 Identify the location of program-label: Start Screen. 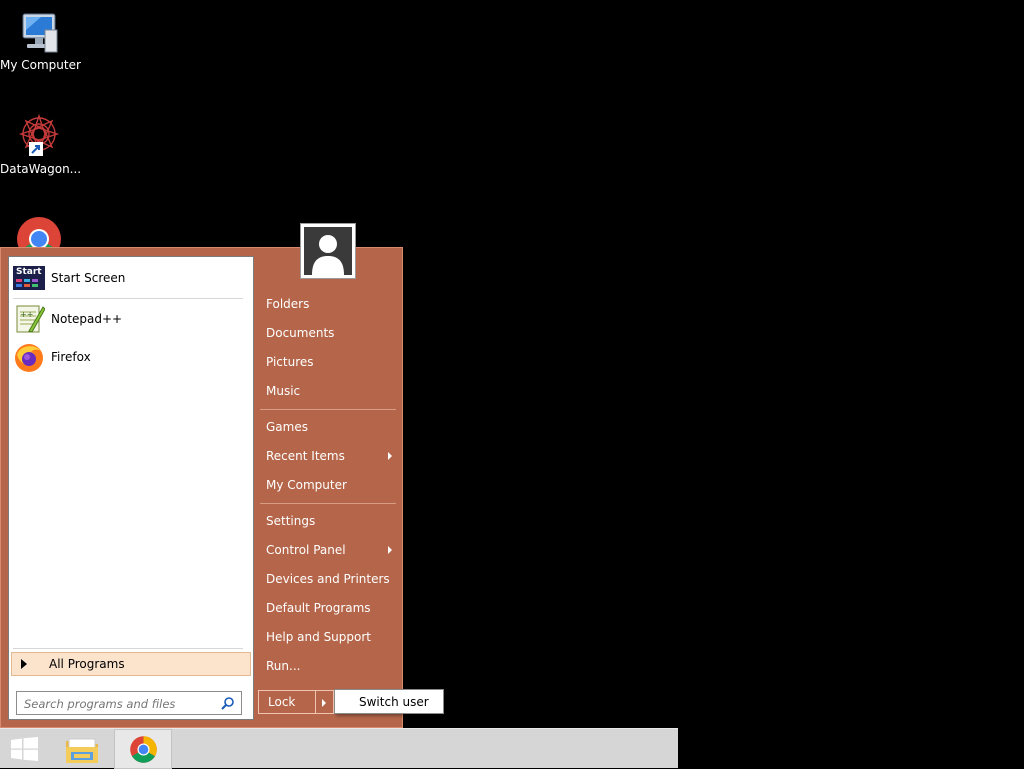
(88, 278).